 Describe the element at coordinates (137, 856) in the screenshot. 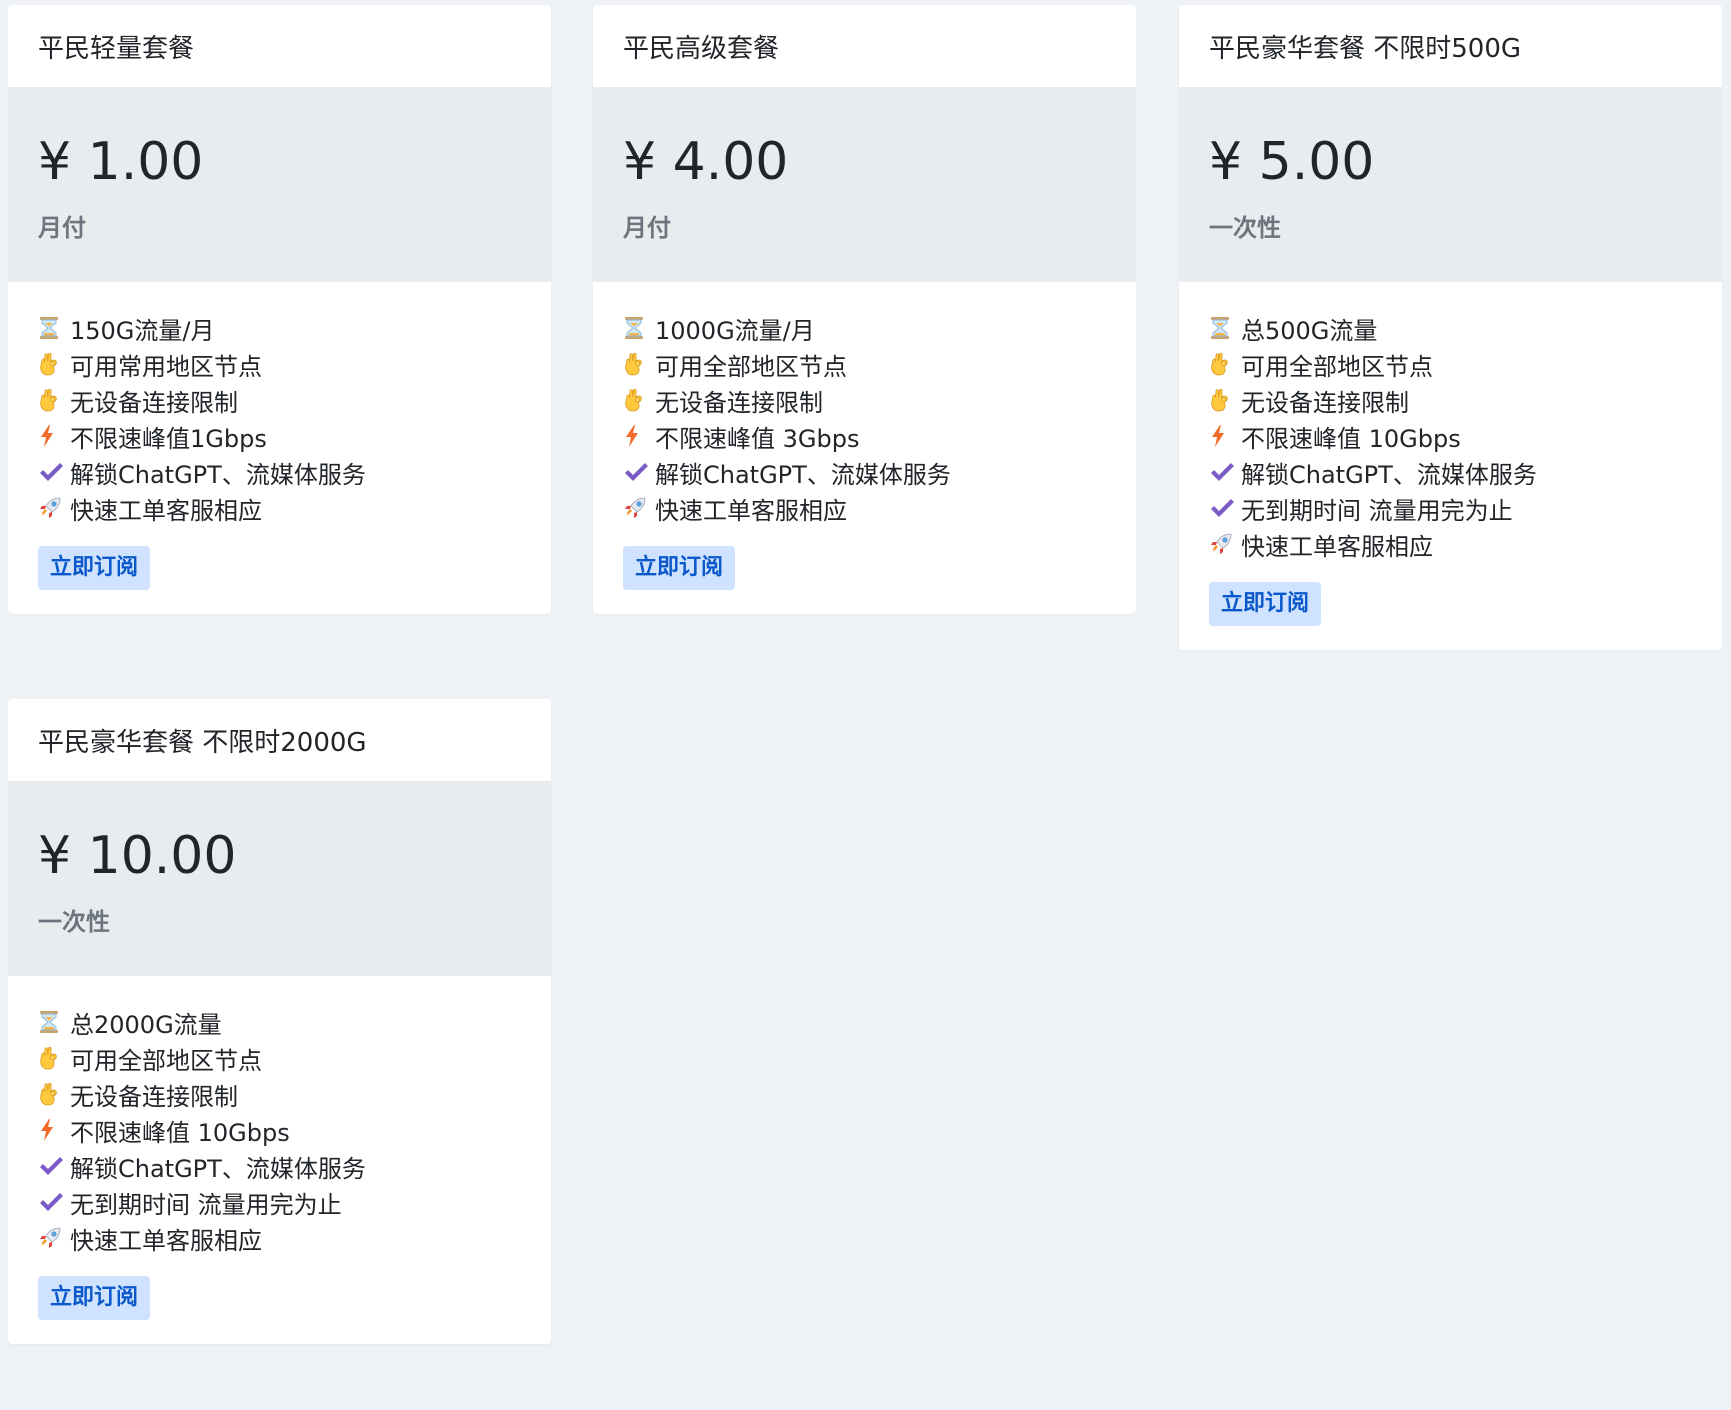

I see `plan-price: ¥ 10.00` at that location.